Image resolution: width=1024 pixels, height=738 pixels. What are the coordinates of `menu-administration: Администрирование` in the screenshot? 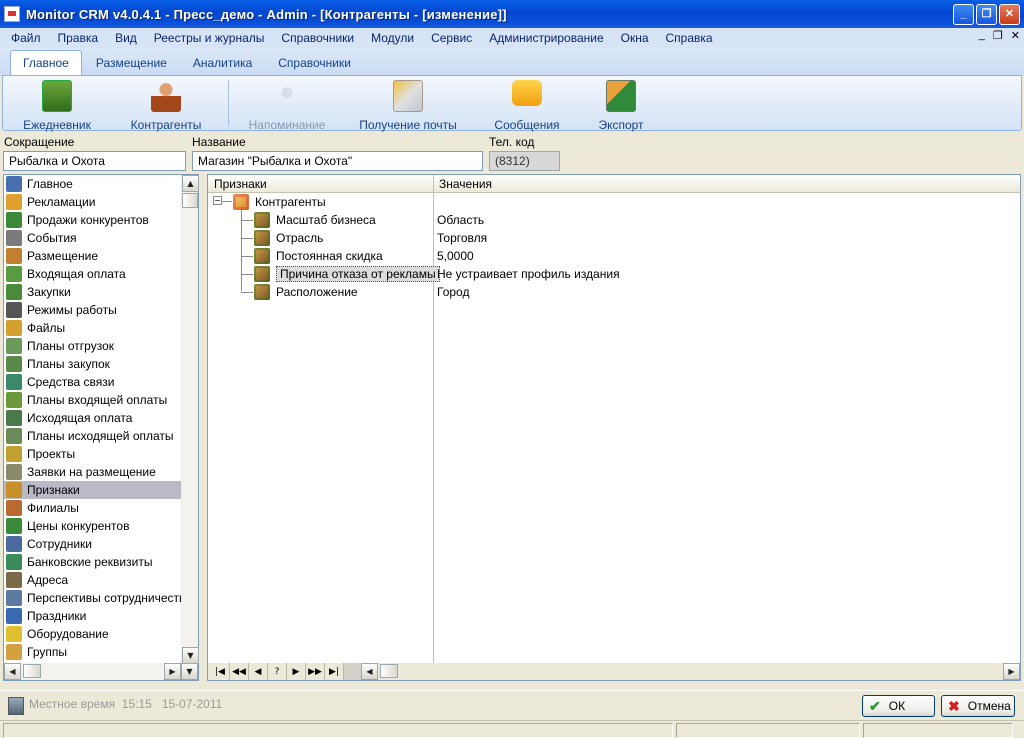 It's located at (546, 38).